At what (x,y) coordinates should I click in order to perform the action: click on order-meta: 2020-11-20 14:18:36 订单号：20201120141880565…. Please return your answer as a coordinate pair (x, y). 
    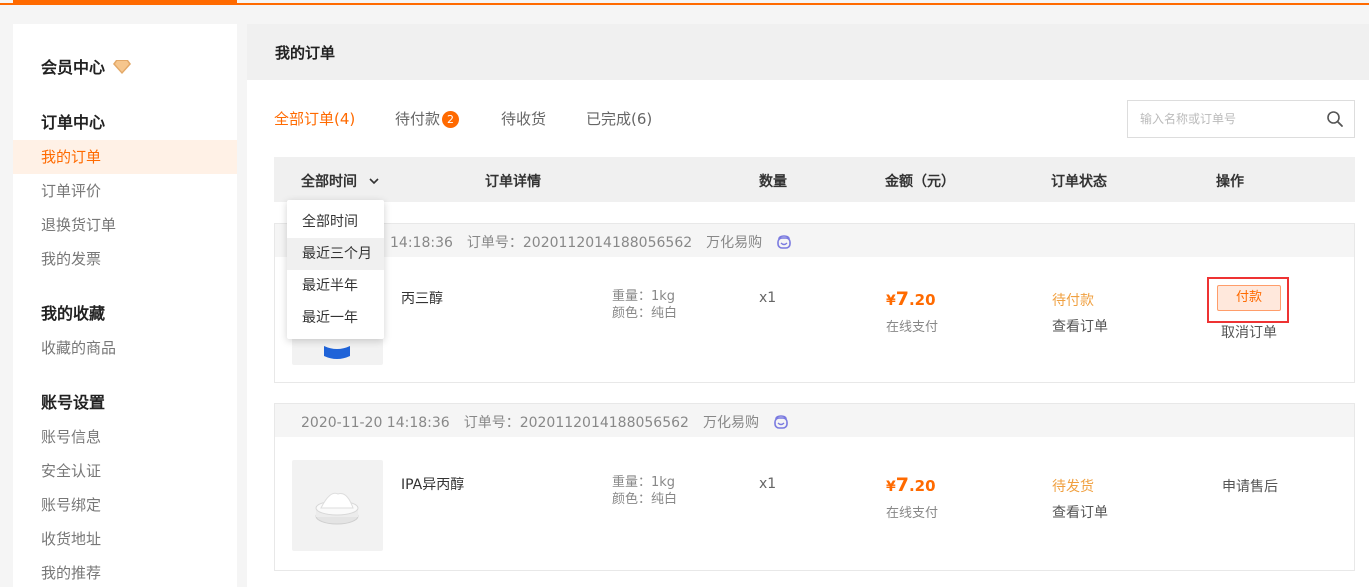
    Looking at the image, I should click on (545, 422).